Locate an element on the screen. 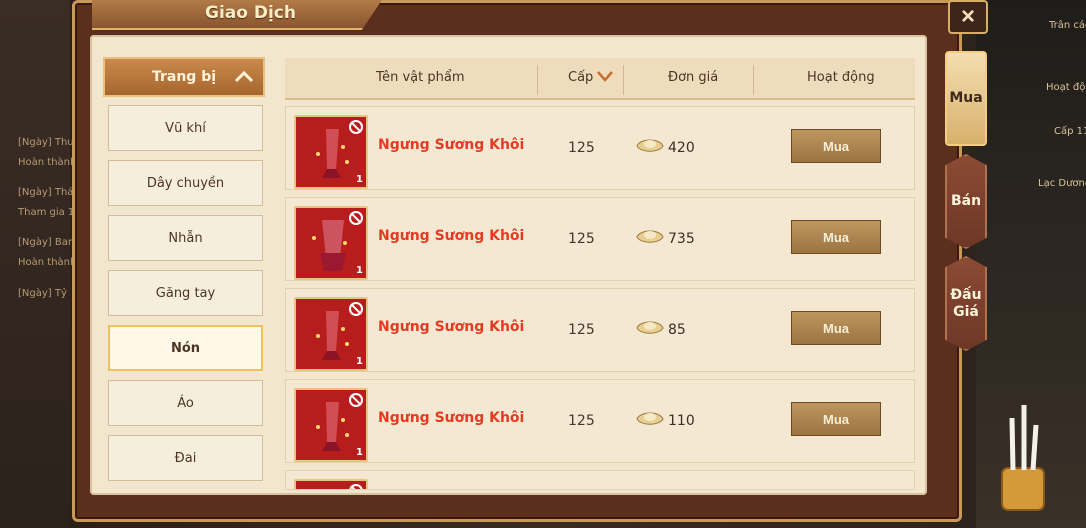 This screenshot has height=528, width=1086. close-button: × is located at coordinates (968, 17).